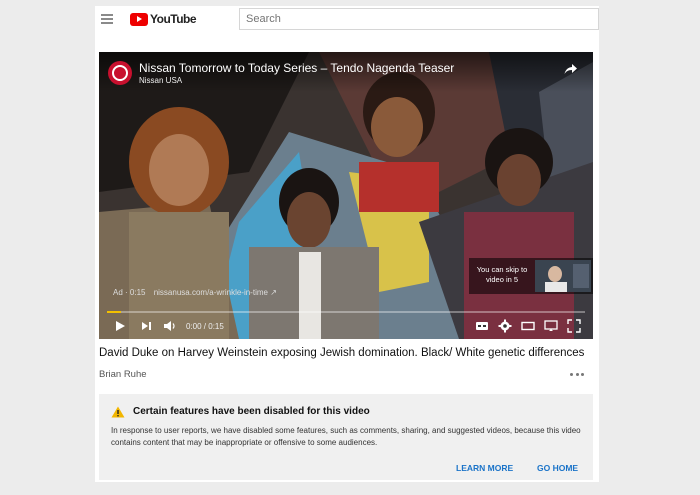 This screenshot has width=700, height=495. I want to click on theater-mode-icon, so click(528, 326).